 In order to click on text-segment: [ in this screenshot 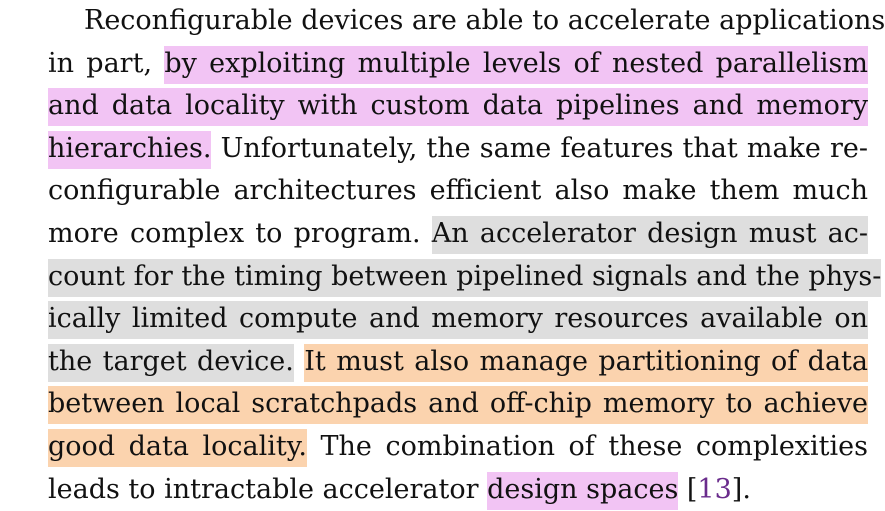, I will do `click(688, 489)`.